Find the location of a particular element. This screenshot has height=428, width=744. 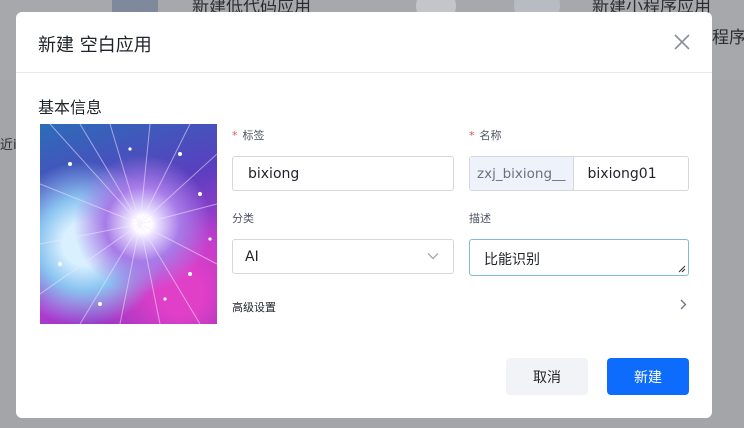

close-icon is located at coordinates (682, 42).